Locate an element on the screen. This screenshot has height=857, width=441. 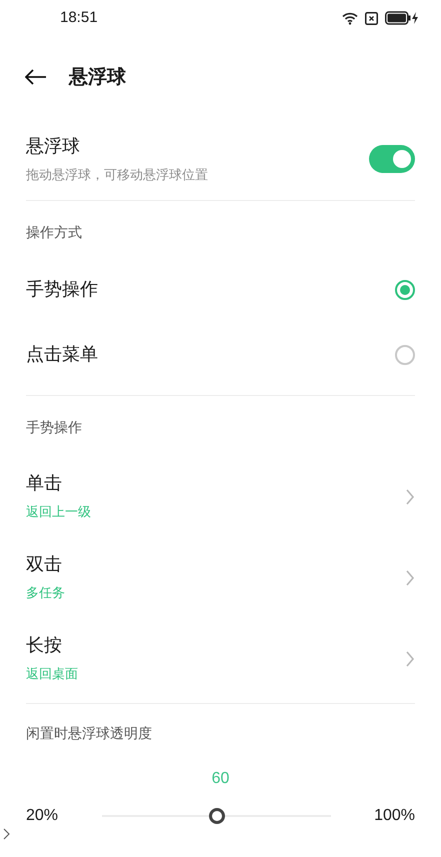
section-label: 操作方式 is located at coordinates (54, 233).